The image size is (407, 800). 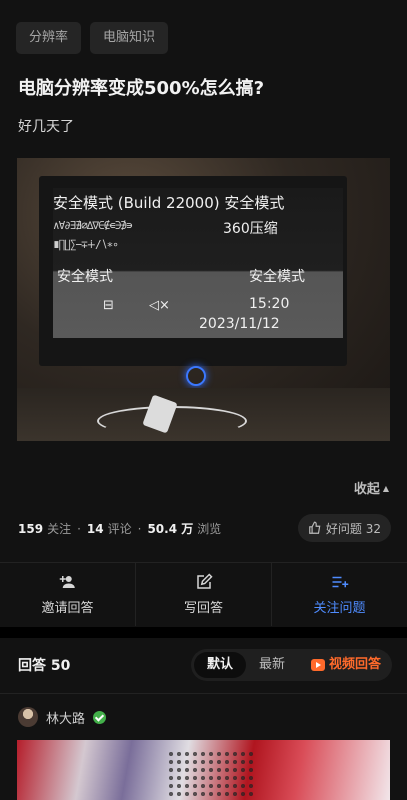 I want to click on author-name: 林大路, so click(x=65, y=717).